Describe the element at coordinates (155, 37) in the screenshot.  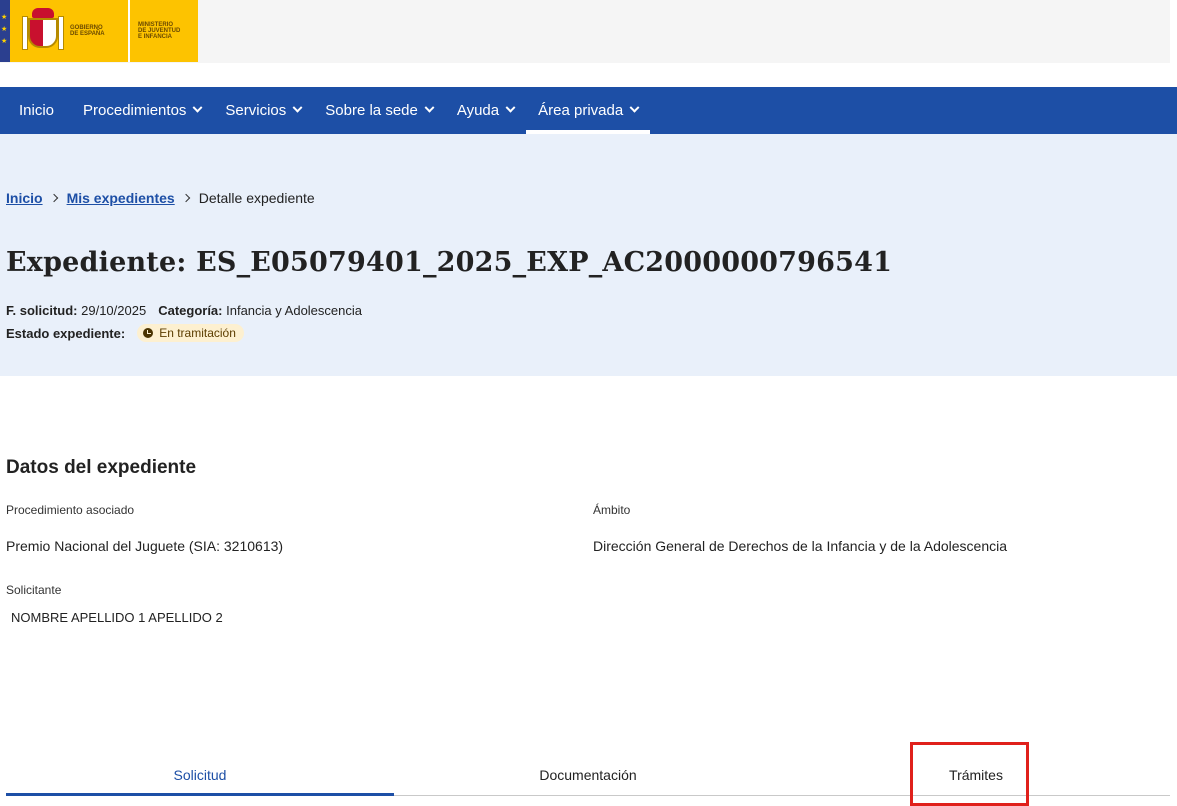
I see `ministerio-line-3: E INFANCIA` at that location.